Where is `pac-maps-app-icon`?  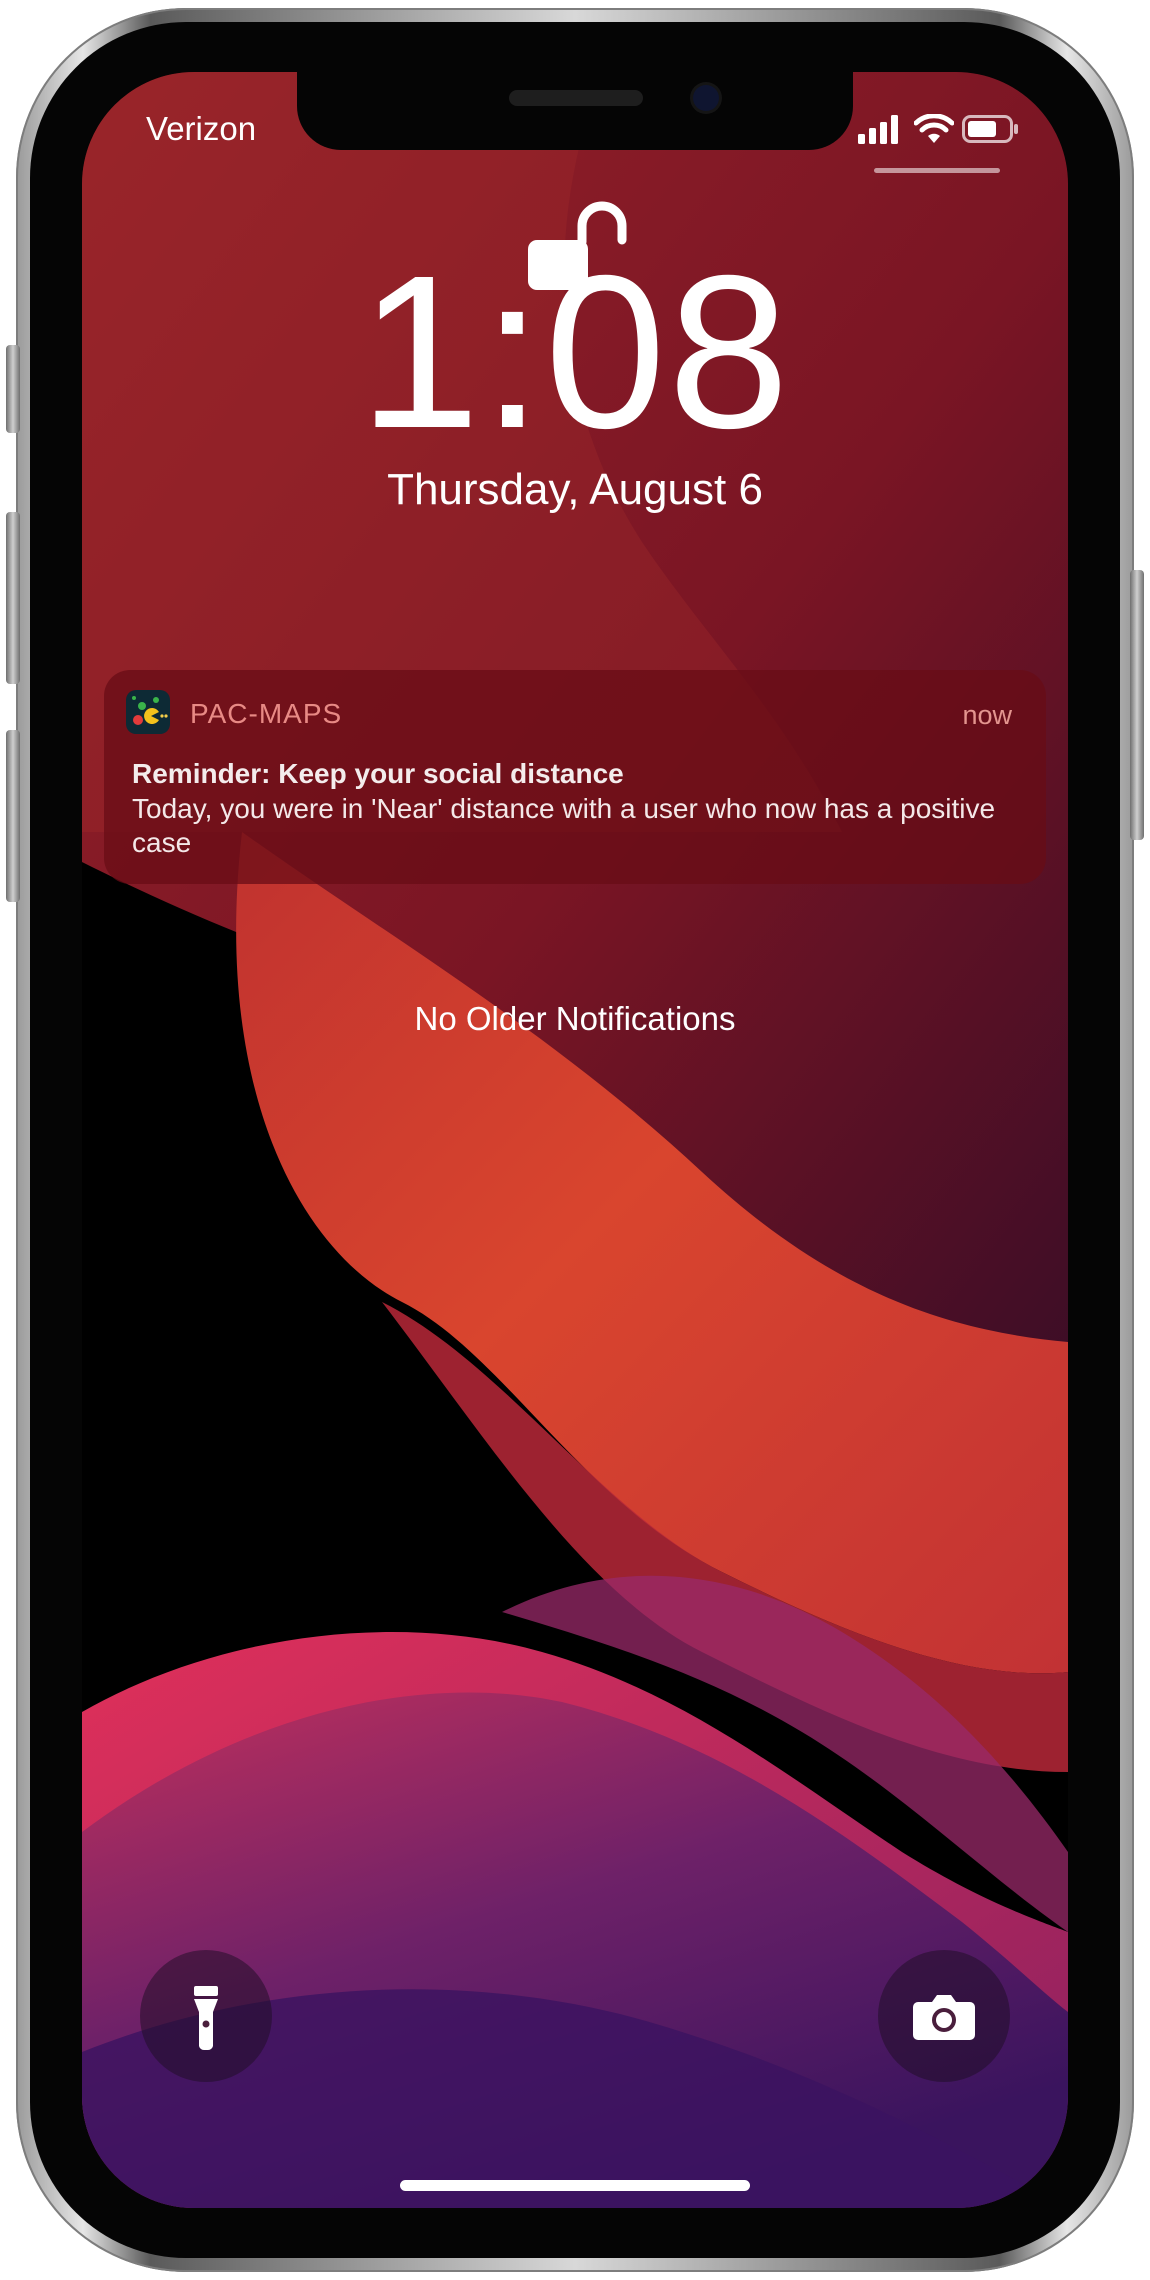 pac-maps-app-icon is located at coordinates (148, 712).